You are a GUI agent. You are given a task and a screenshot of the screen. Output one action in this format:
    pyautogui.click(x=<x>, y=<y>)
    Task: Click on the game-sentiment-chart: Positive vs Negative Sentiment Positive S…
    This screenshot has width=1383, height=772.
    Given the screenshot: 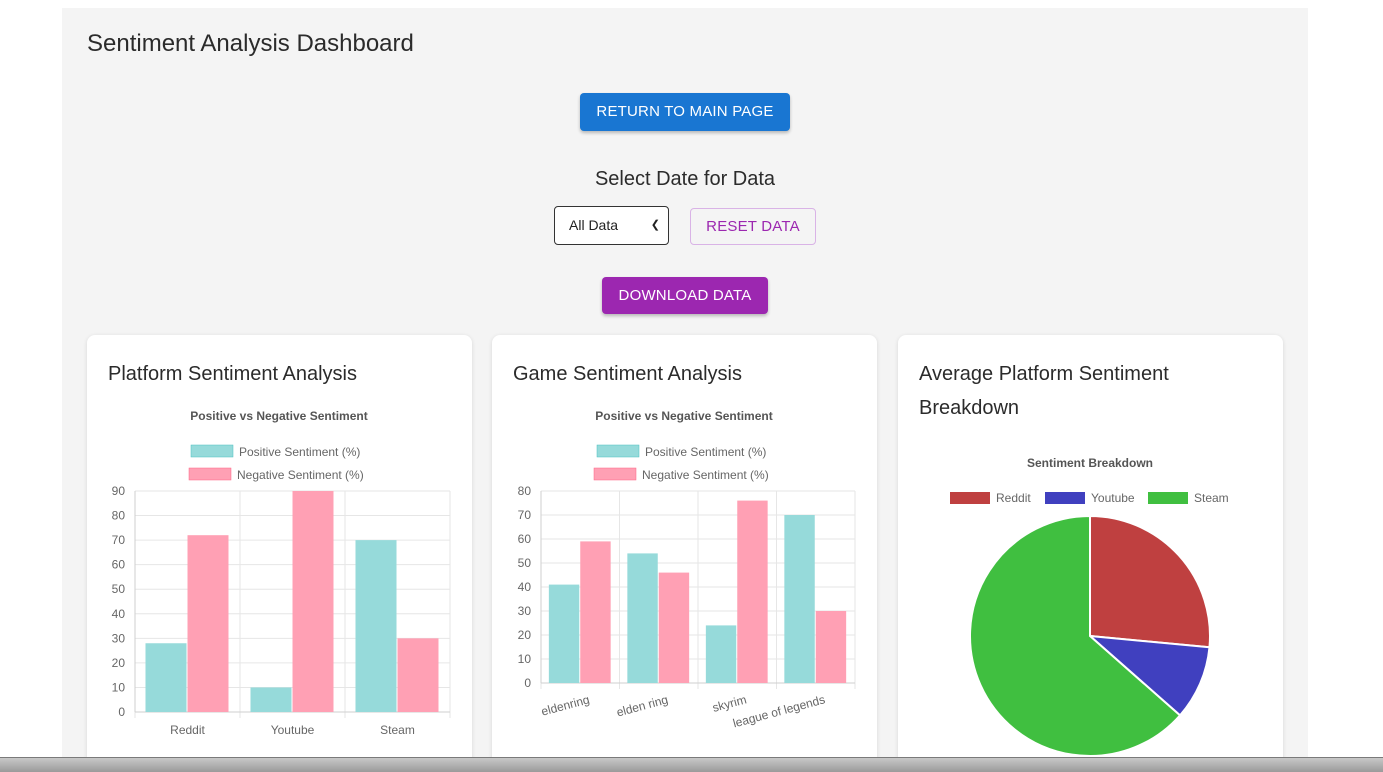 What is the action you would take?
    pyautogui.click(x=687, y=569)
    